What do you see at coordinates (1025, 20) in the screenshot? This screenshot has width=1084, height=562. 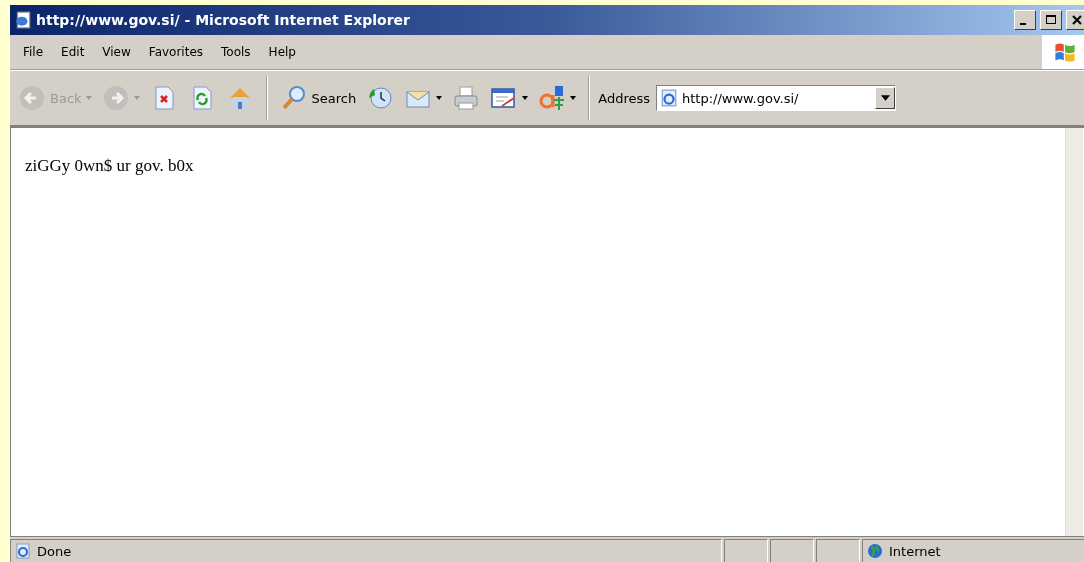 I see `minimize-button` at bounding box center [1025, 20].